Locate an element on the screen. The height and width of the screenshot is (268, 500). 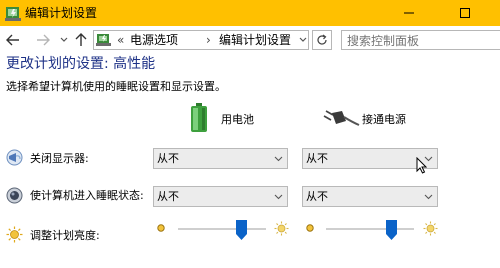
display-off-plugged-value: 从不 is located at coordinates (317, 158).